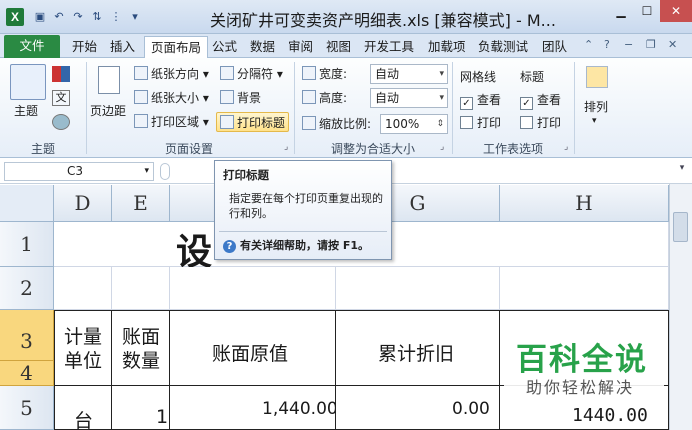 The image size is (692, 430). I want to click on row-header-4: 4, so click(27, 373).